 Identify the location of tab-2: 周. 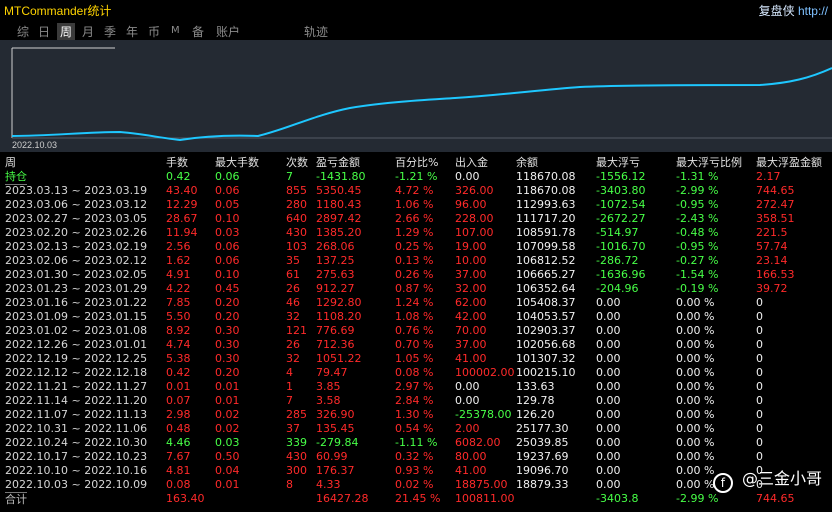
(66, 31).